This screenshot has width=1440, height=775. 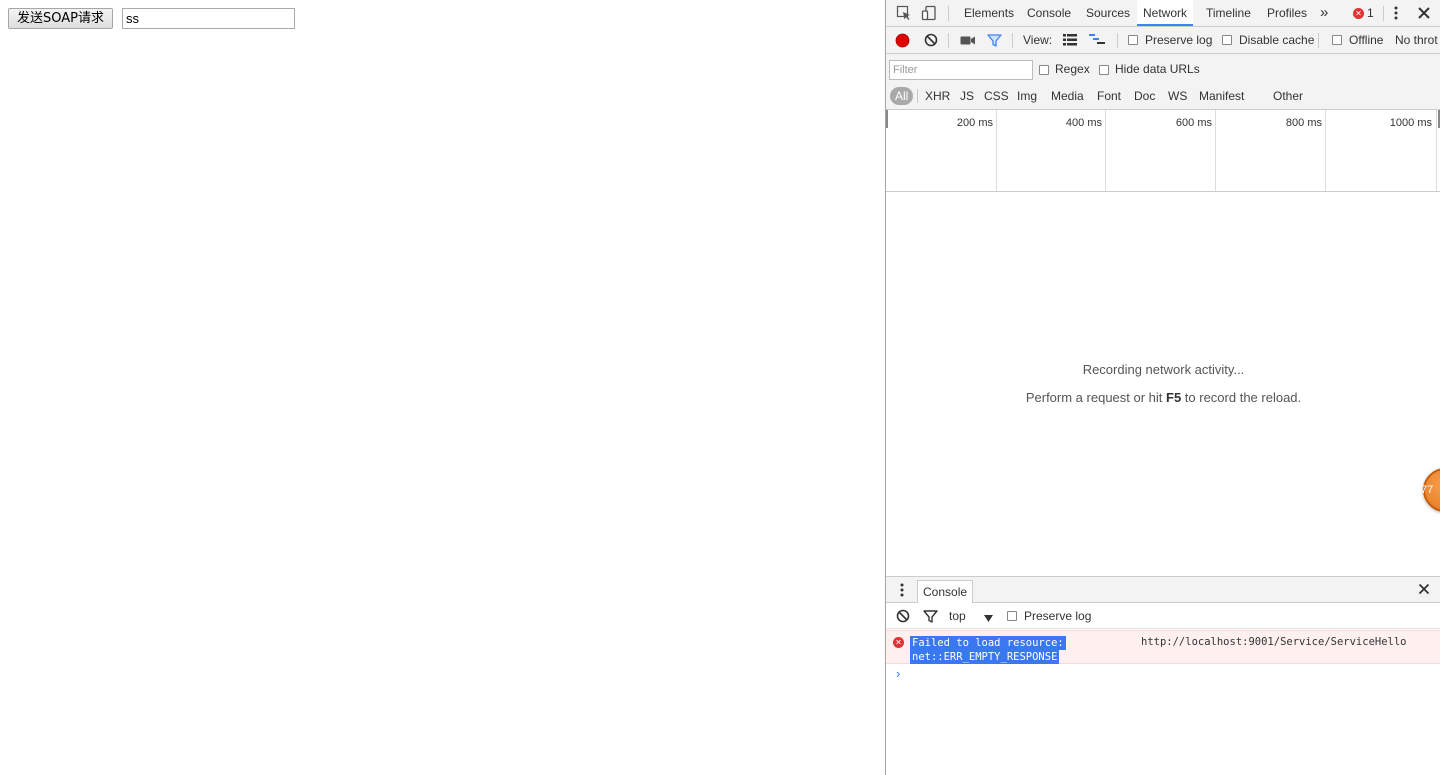 I want to click on network-overview-timeline: 200 ms 400 ms 600 ms 800 ms 1000 ms, so click(x=1163, y=151).